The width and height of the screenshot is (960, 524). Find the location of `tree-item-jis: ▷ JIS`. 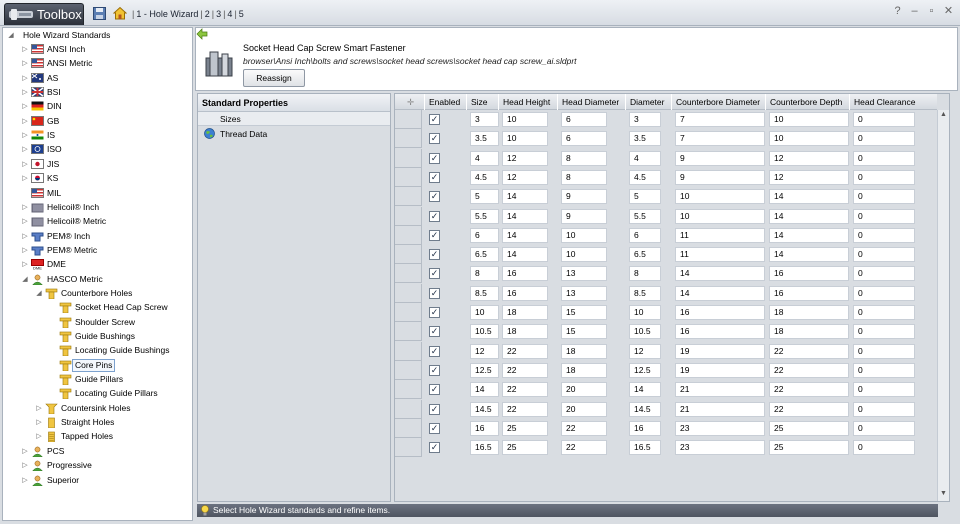

tree-item-jis: ▷ JIS is located at coordinates (104, 164).